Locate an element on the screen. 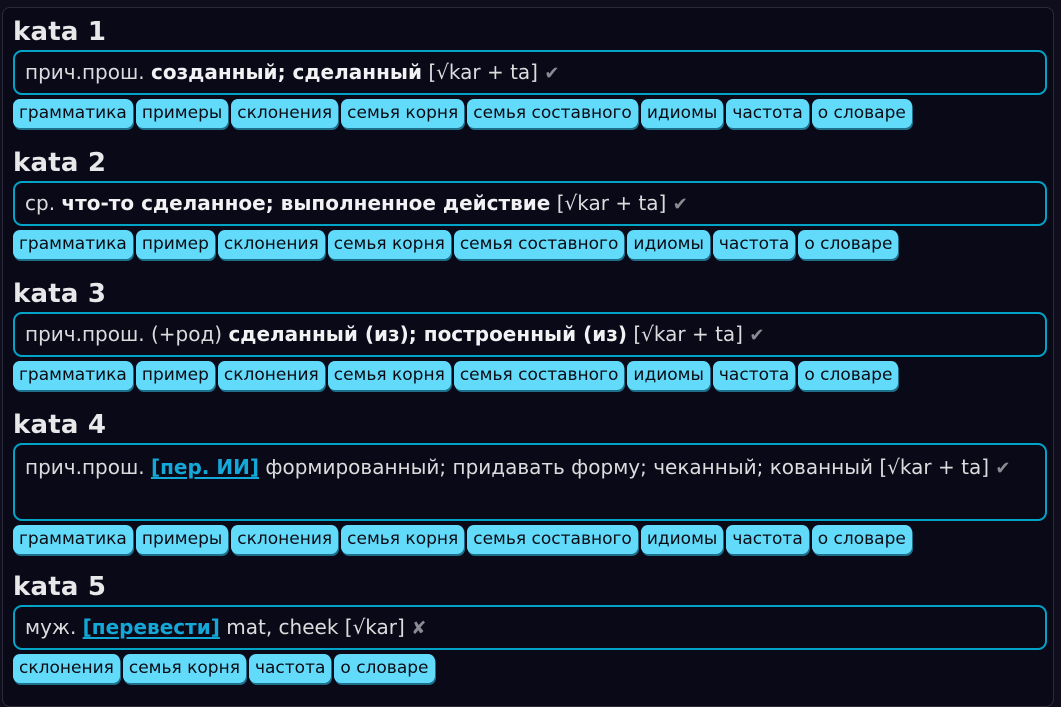 This screenshot has height=707, width=1061. headword: kata 2 is located at coordinates (60, 163).